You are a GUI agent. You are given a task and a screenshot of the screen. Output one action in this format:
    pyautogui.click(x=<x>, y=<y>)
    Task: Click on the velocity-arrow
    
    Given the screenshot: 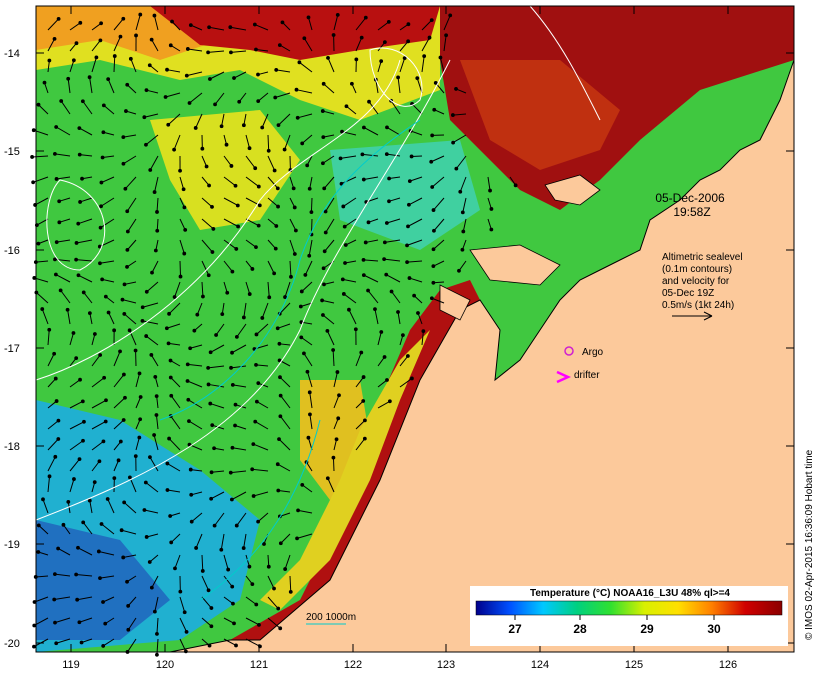 What is the action you would take?
    pyautogui.click(x=311, y=205)
    